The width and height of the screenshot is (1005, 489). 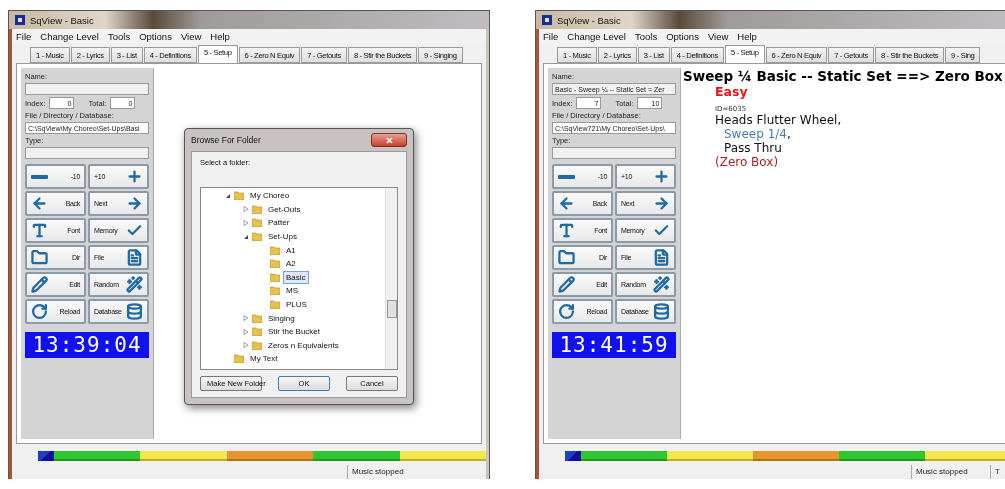 I want to click on script-line: Heads Flutter Wheel,, so click(x=778, y=120).